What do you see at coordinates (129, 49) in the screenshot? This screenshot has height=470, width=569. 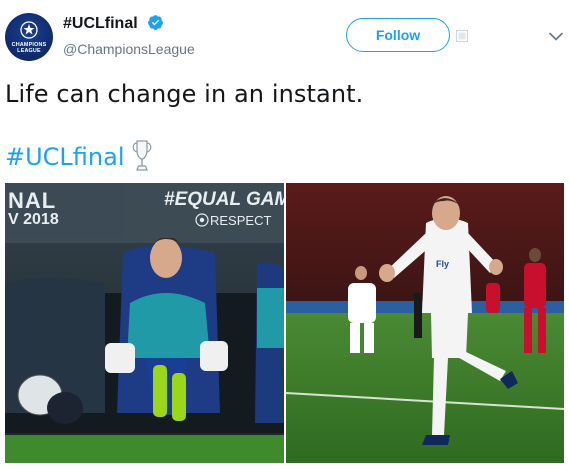 I see `account-handle: @ChampionsLeague` at bounding box center [129, 49].